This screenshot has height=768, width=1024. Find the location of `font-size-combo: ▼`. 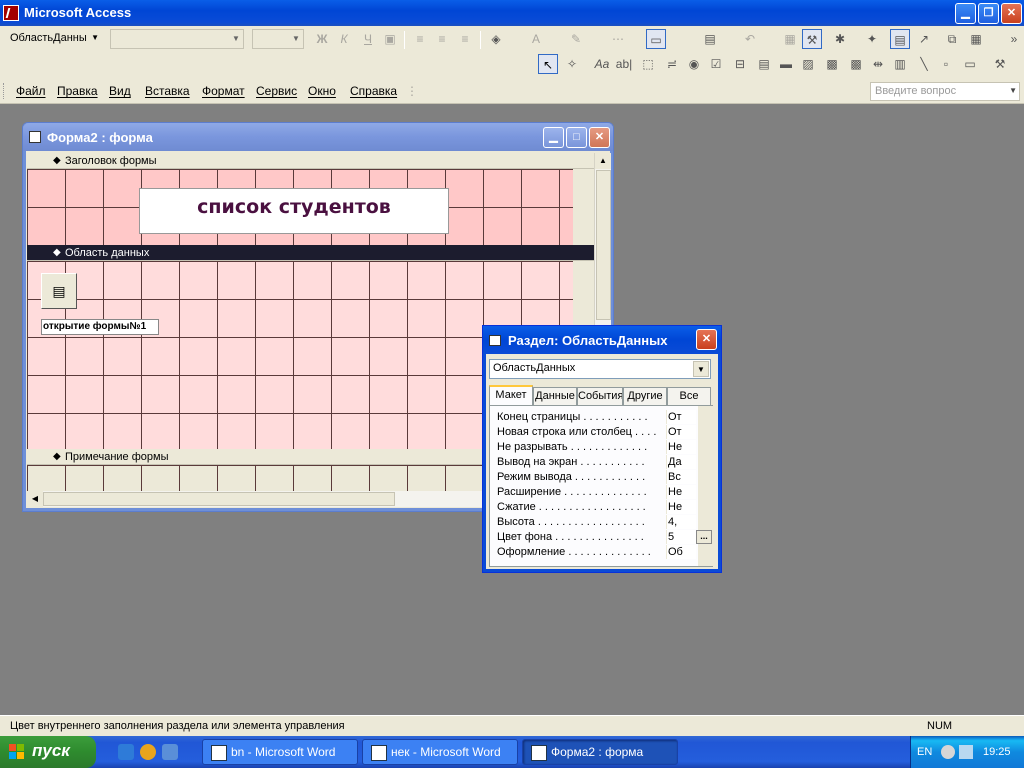

font-size-combo: ▼ is located at coordinates (278, 39).